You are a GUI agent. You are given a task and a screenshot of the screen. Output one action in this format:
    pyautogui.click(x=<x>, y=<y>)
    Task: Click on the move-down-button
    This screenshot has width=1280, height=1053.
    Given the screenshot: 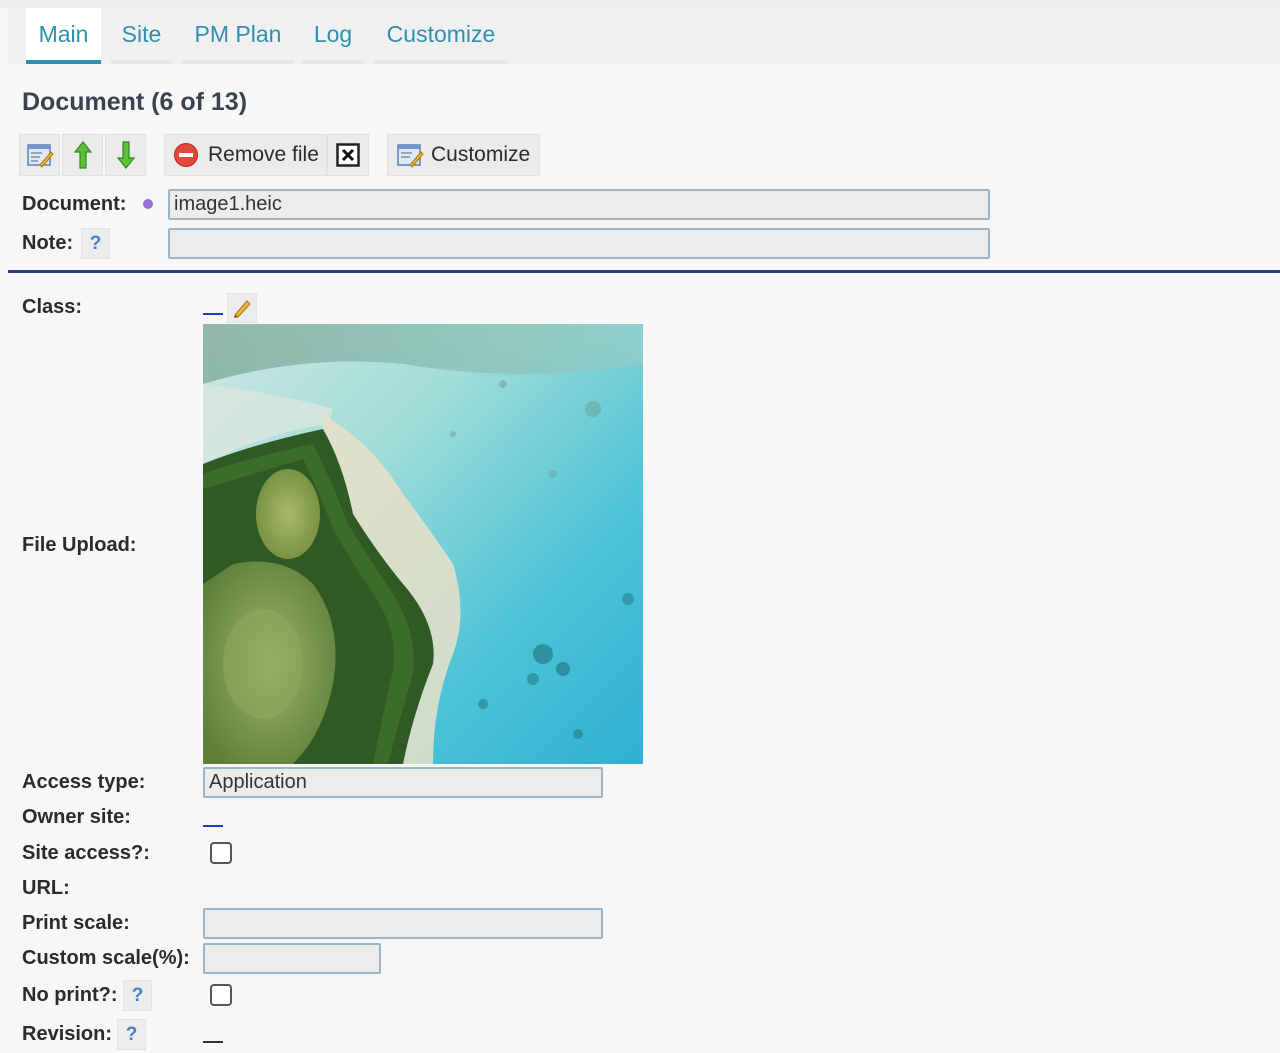 What is the action you would take?
    pyautogui.click(x=125, y=155)
    